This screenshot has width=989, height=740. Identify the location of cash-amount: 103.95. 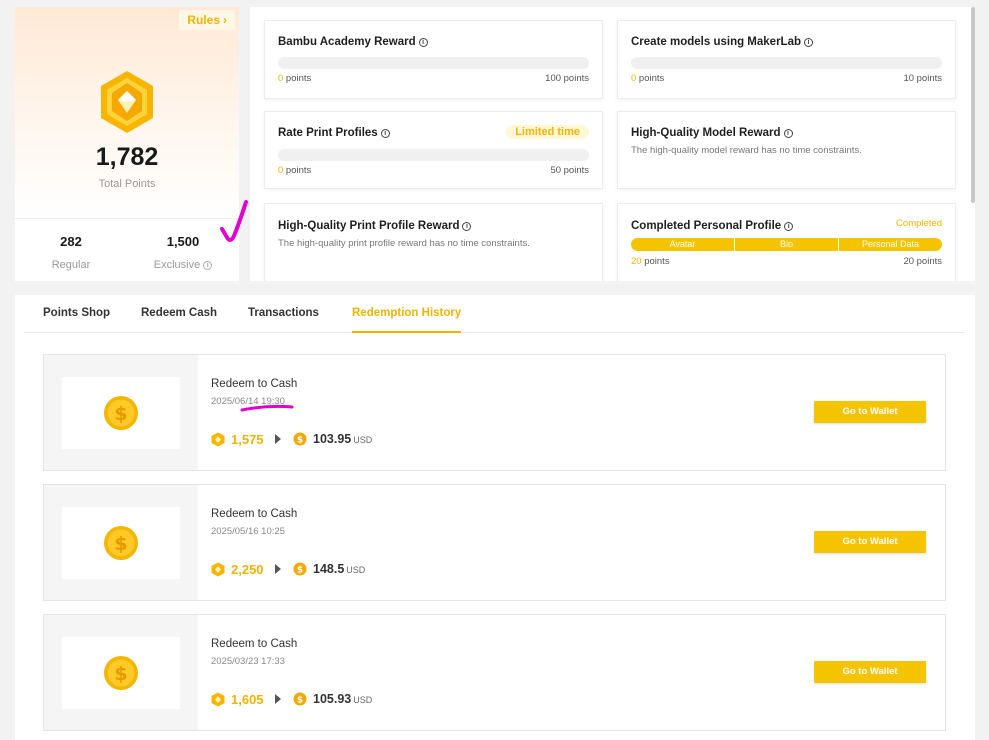
(332, 439).